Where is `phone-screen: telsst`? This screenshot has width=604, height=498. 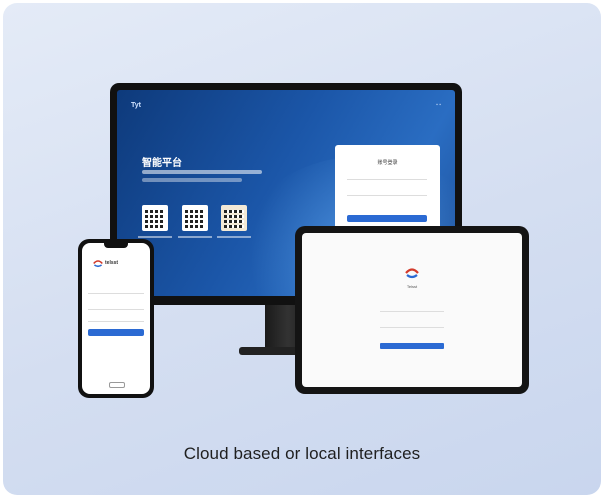 phone-screen: telsst is located at coordinates (116, 318).